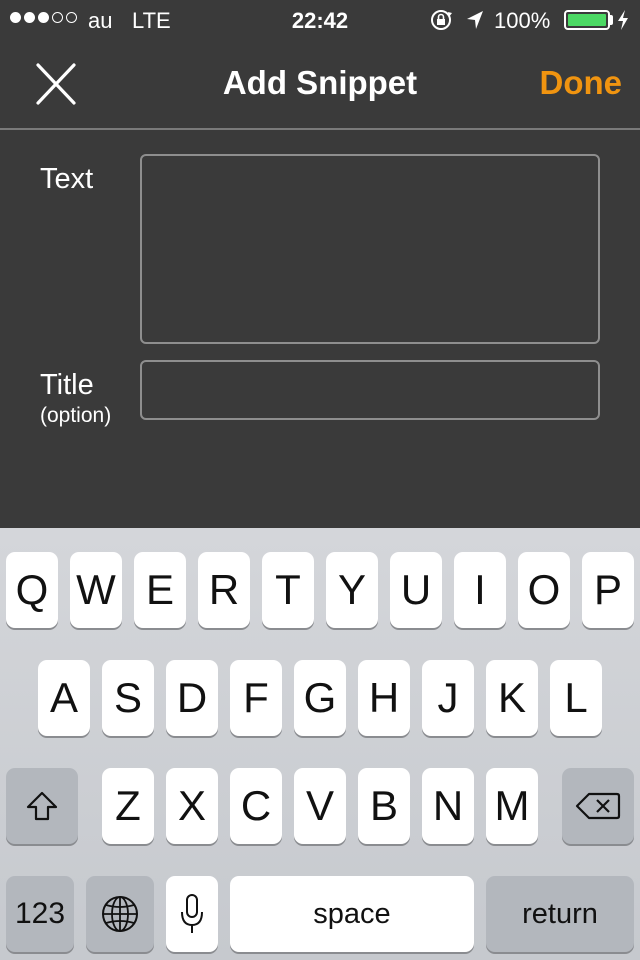 Image resolution: width=640 pixels, height=960 pixels. What do you see at coordinates (512, 698) in the screenshot?
I see `key-k: K` at bounding box center [512, 698].